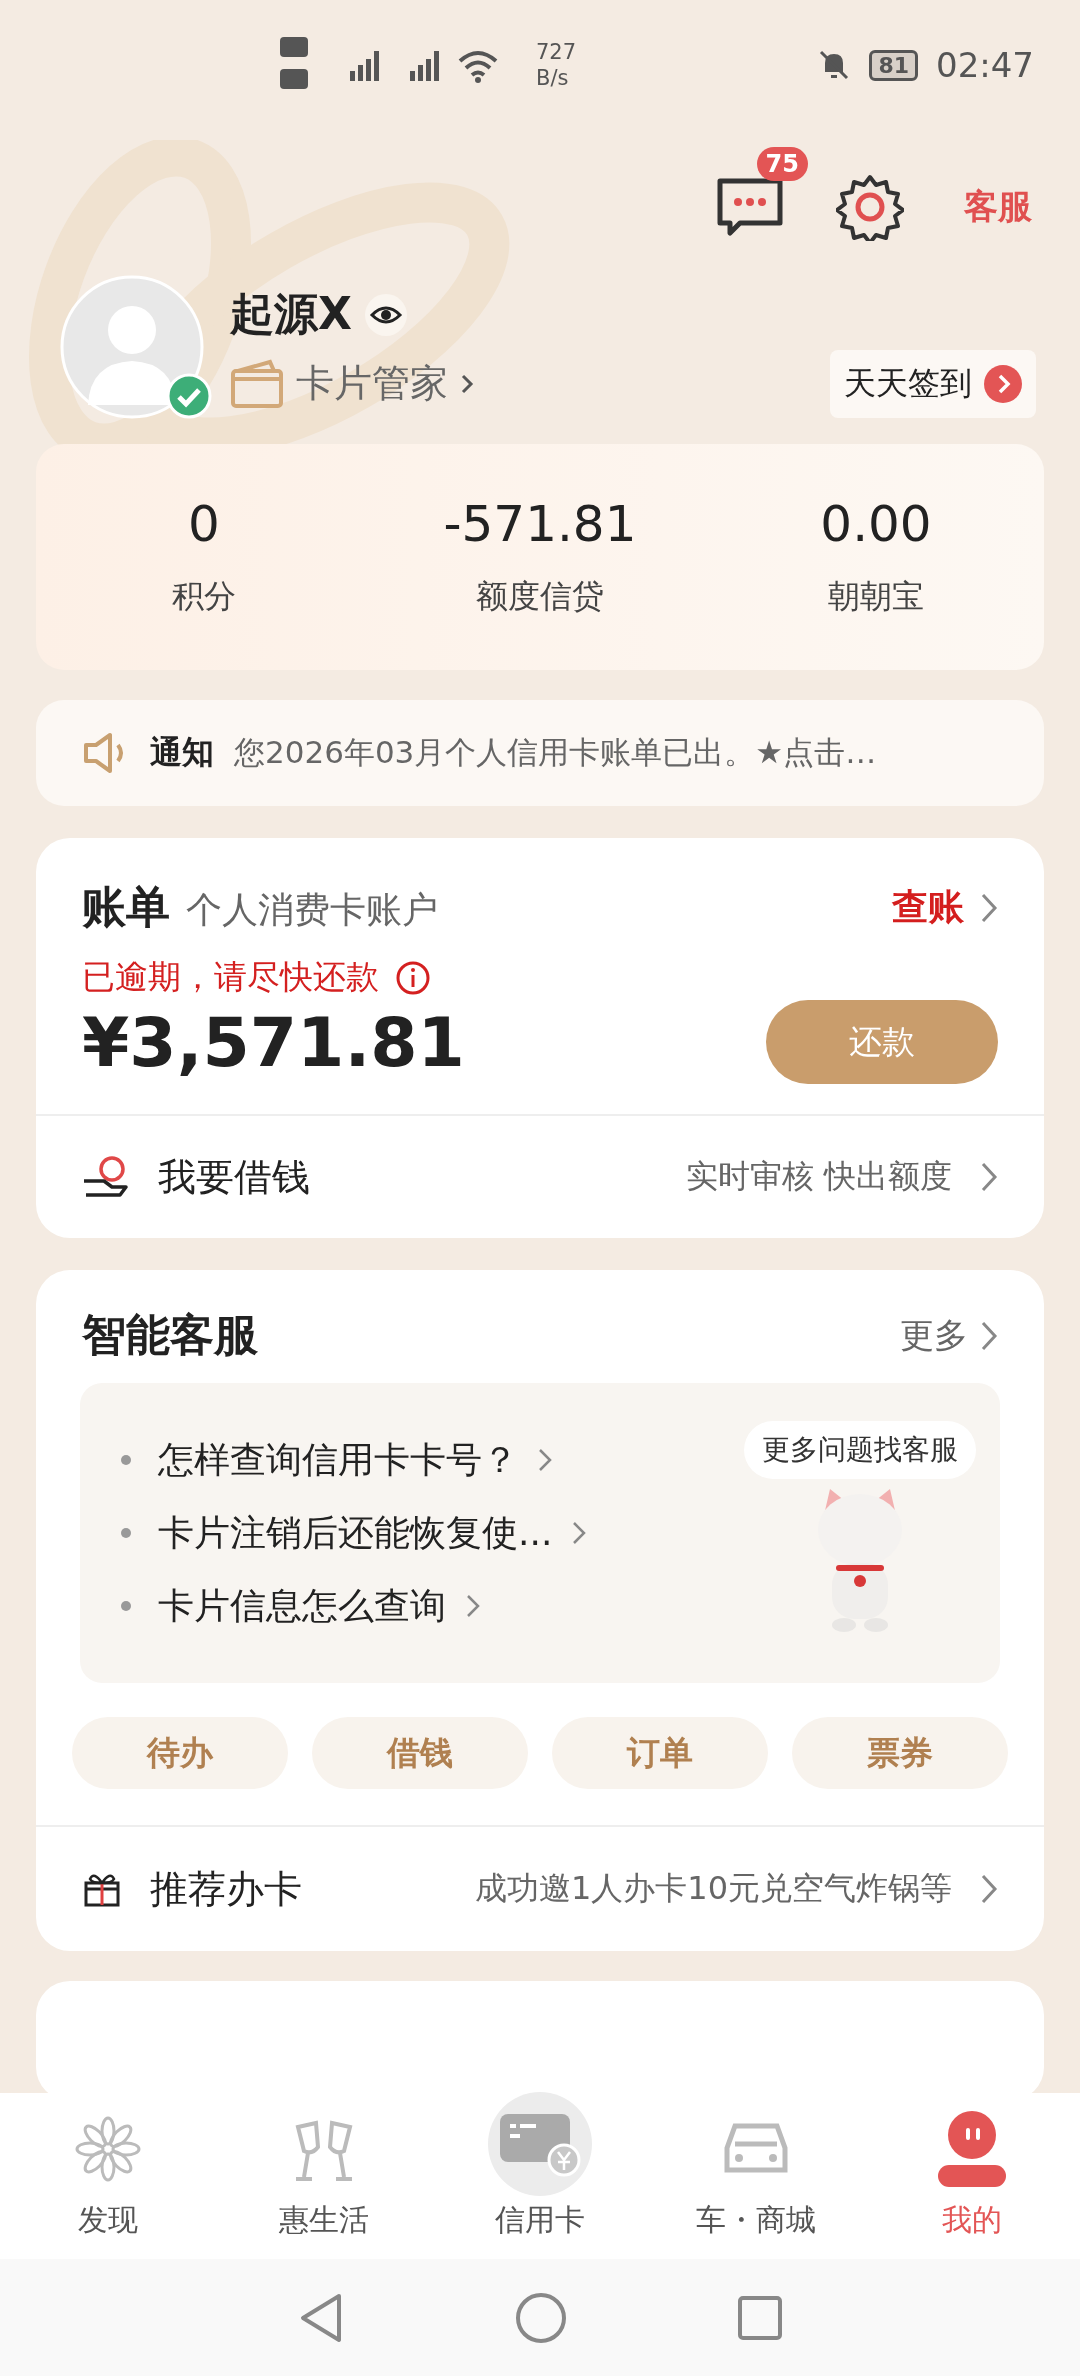 The image size is (1080, 2376). I want to click on wallet-icon, so click(257, 383).